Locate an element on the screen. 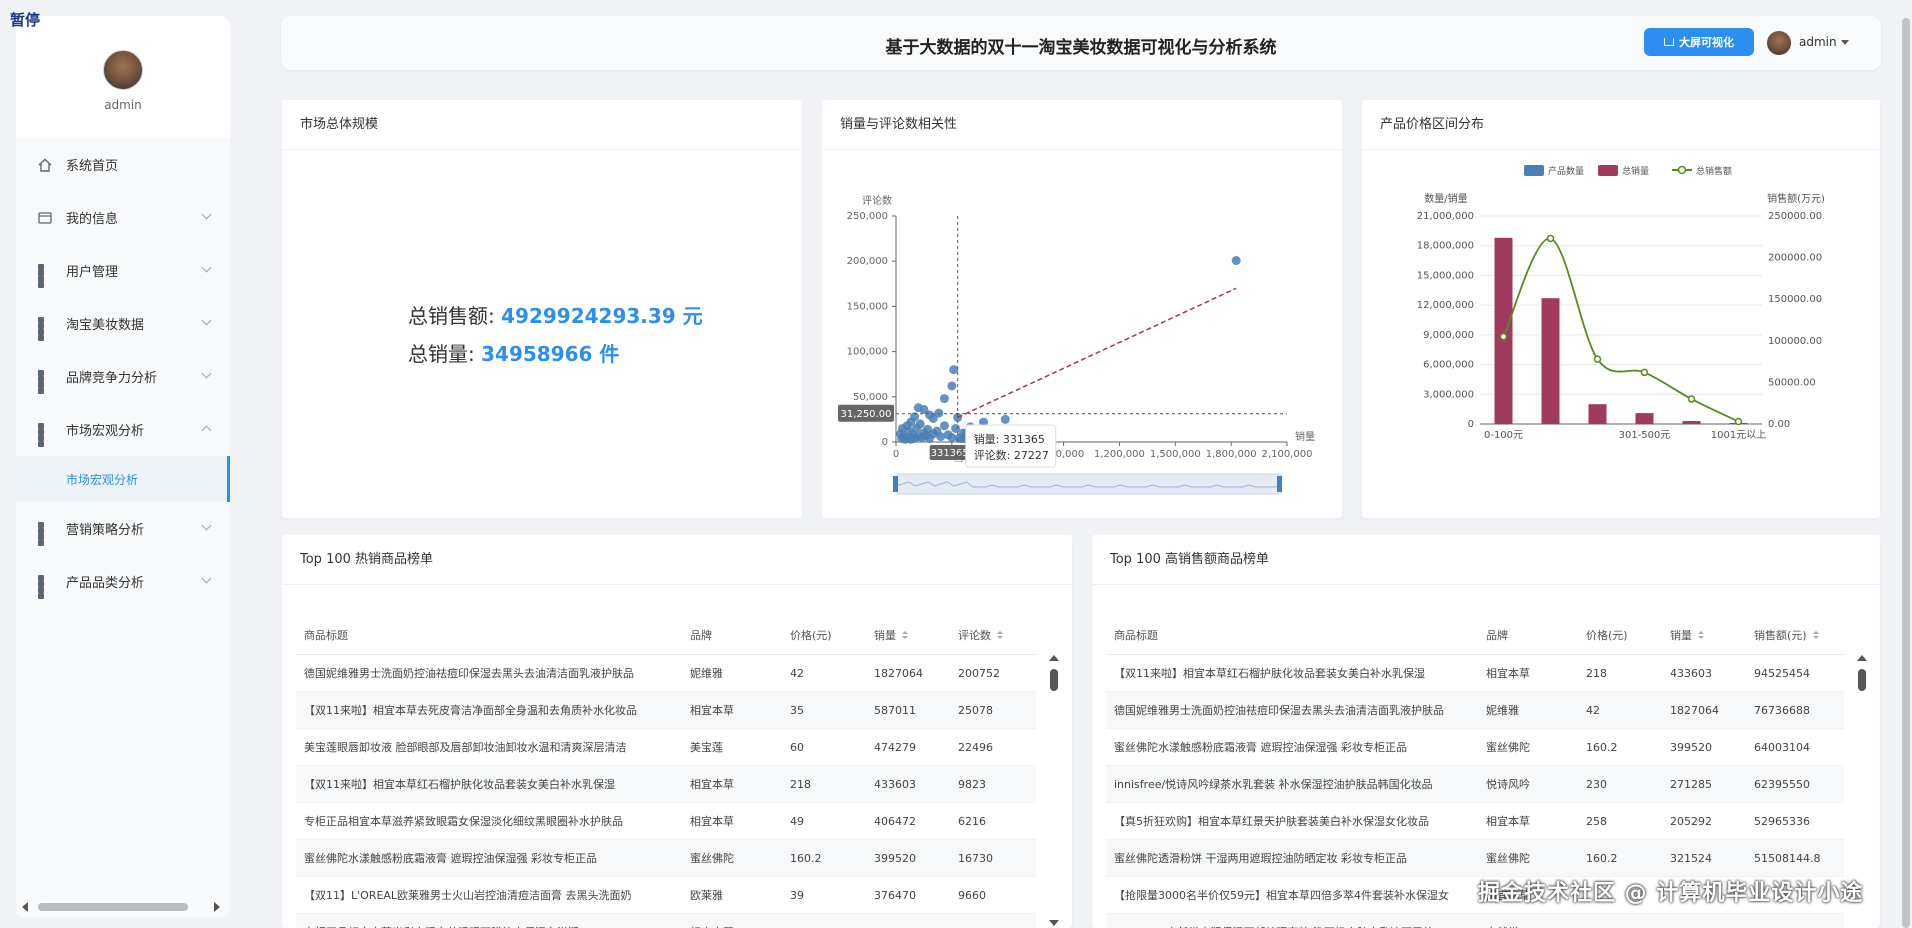  column-header: 评论数 is located at coordinates (993, 635).